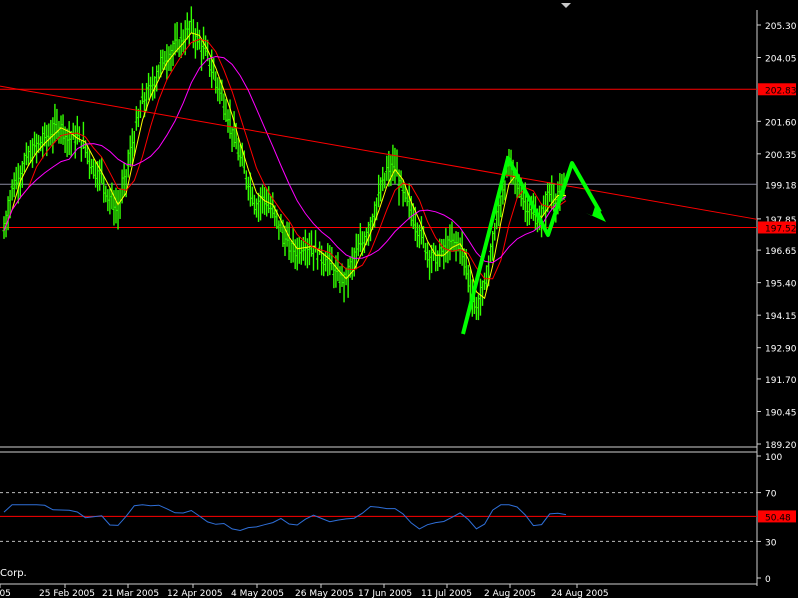 Image resolution: width=798 pixels, height=598 pixels. What do you see at coordinates (768, 580) in the screenshot?
I see `oscillator-tick-label: 0` at bounding box center [768, 580].